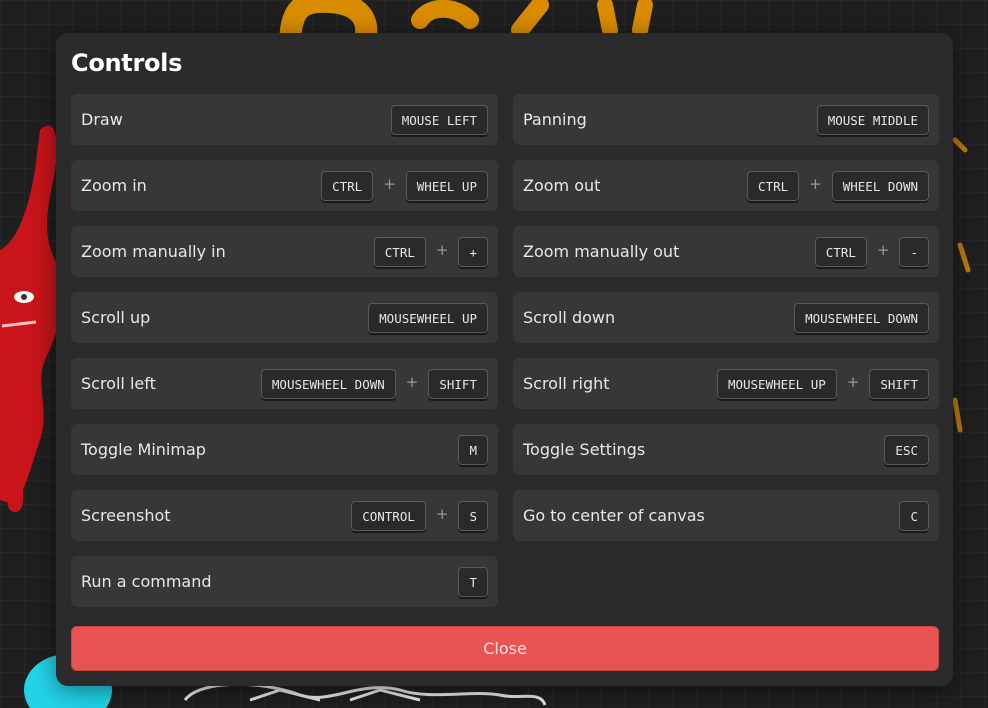 This screenshot has width=988, height=708. I want to click on key-combo: CTRL + WHEEL UP, so click(404, 185).